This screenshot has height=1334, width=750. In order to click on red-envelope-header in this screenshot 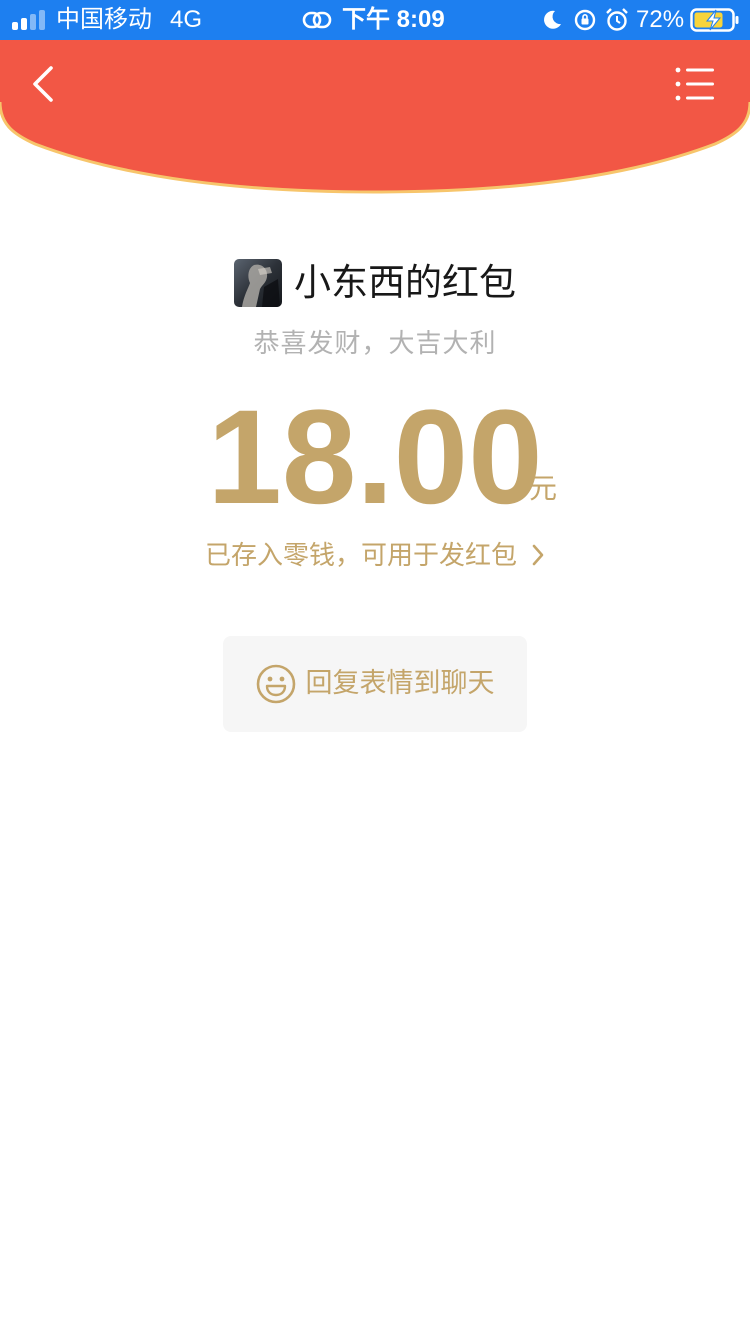, I will do `click(375, 117)`.